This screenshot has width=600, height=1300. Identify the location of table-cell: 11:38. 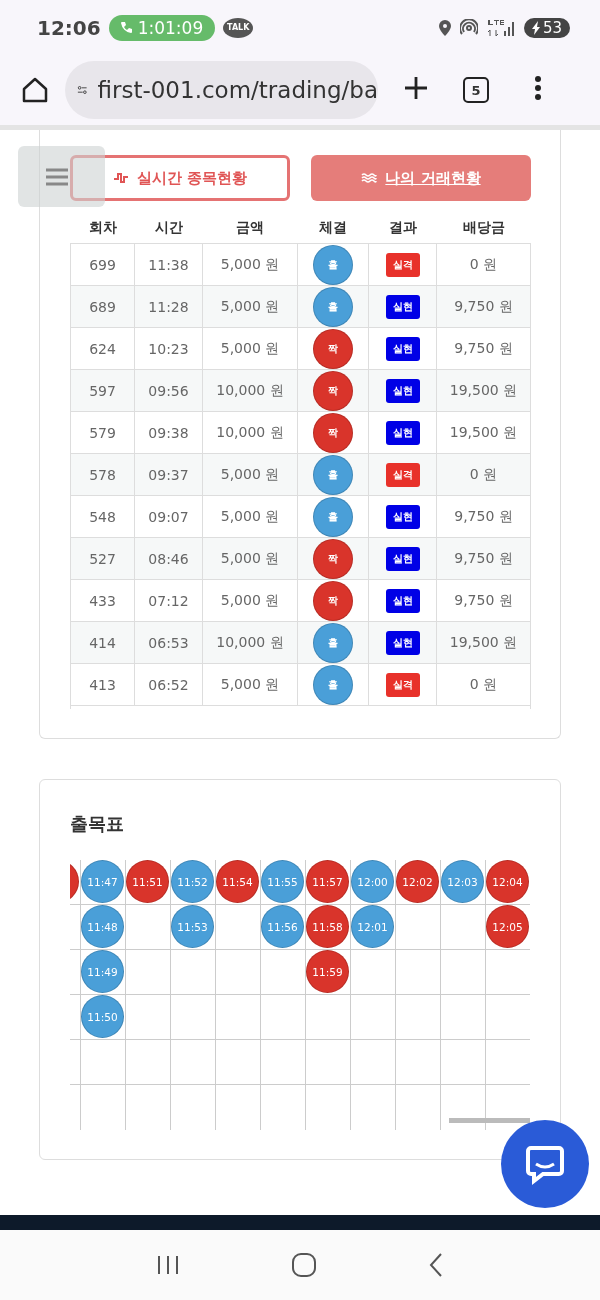
(168, 264).